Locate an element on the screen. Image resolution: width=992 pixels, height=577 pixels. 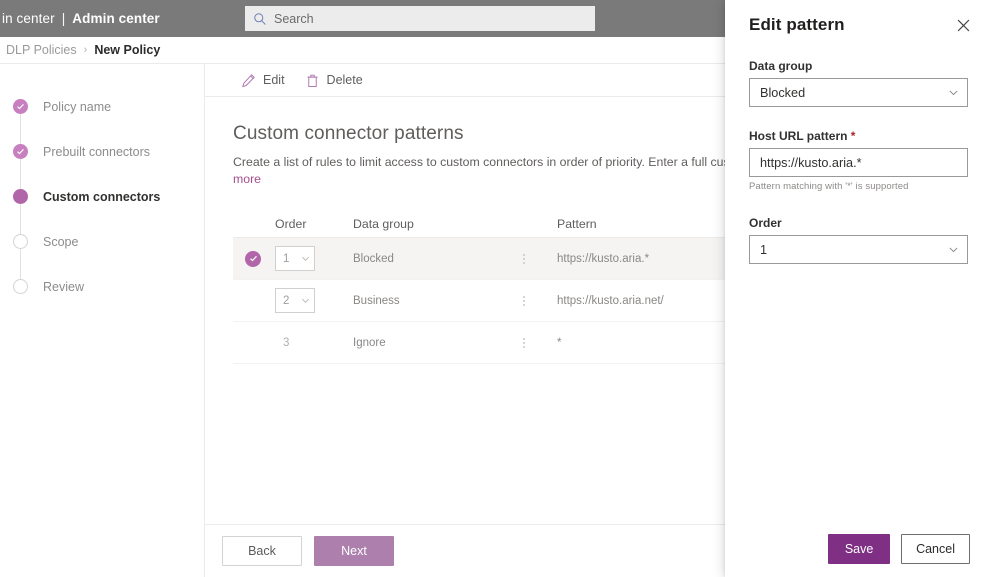
required-asterisk: * is located at coordinates (853, 136).